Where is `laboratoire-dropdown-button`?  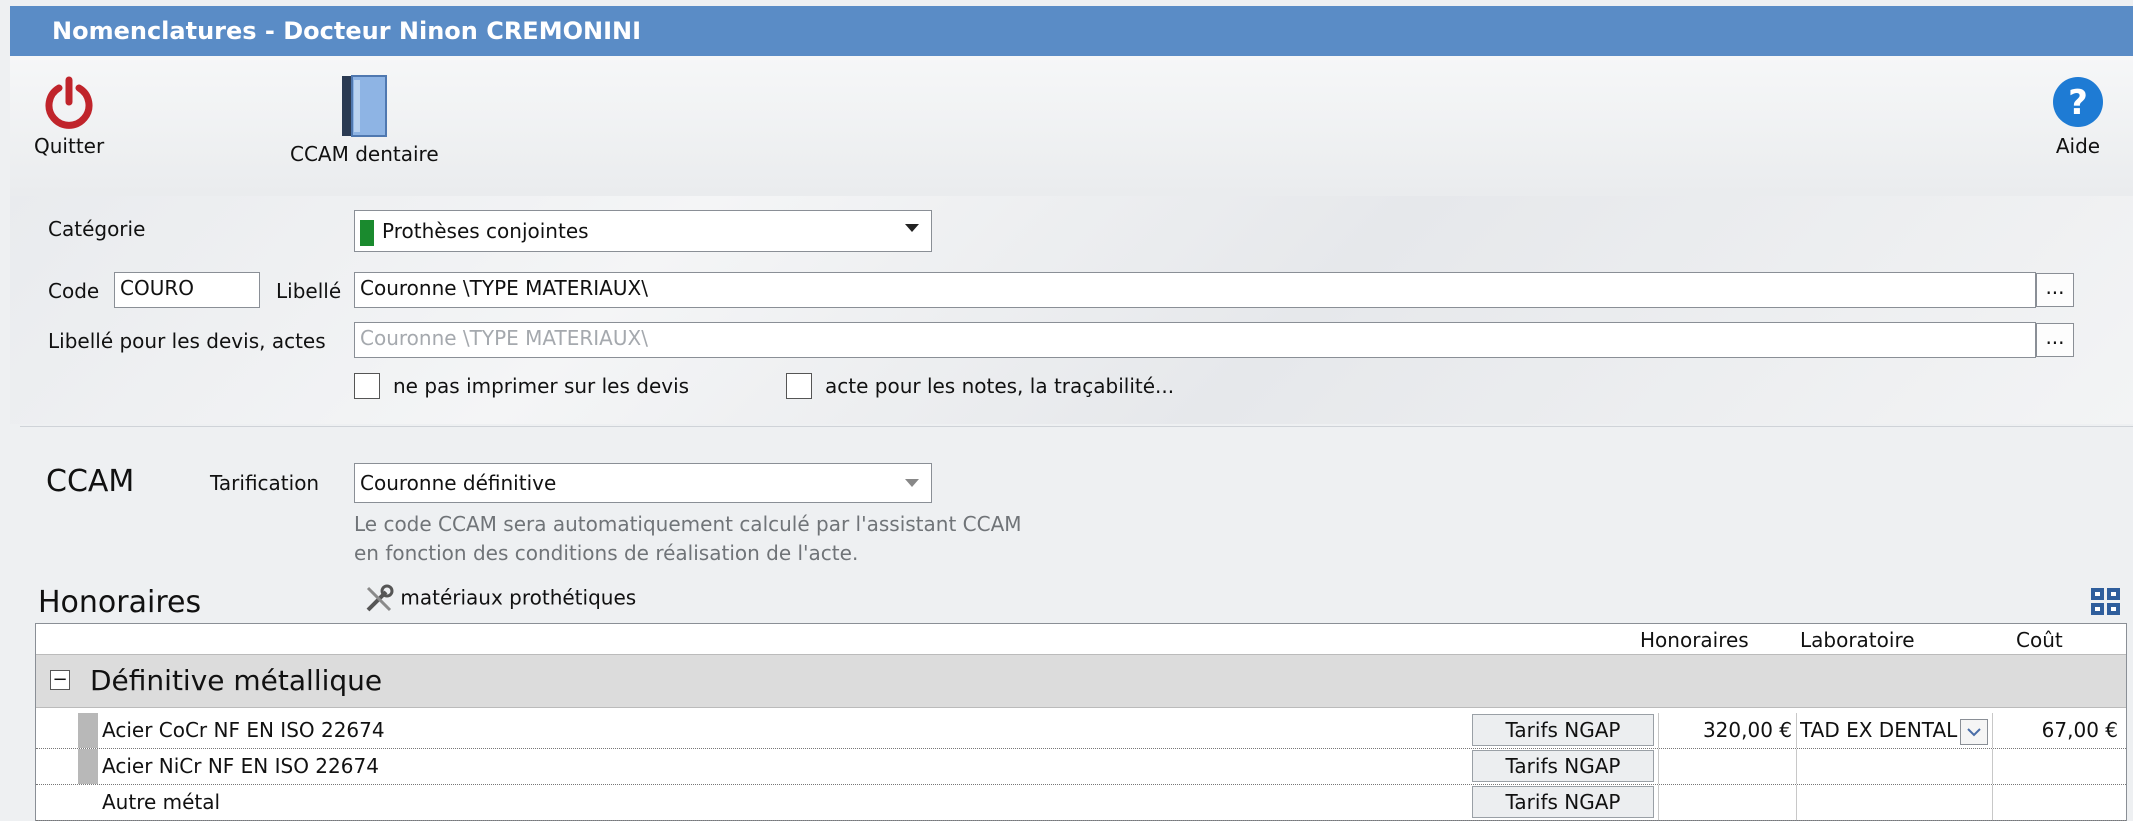 laboratoire-dropdown-button is located at coordinates (1974, 732).